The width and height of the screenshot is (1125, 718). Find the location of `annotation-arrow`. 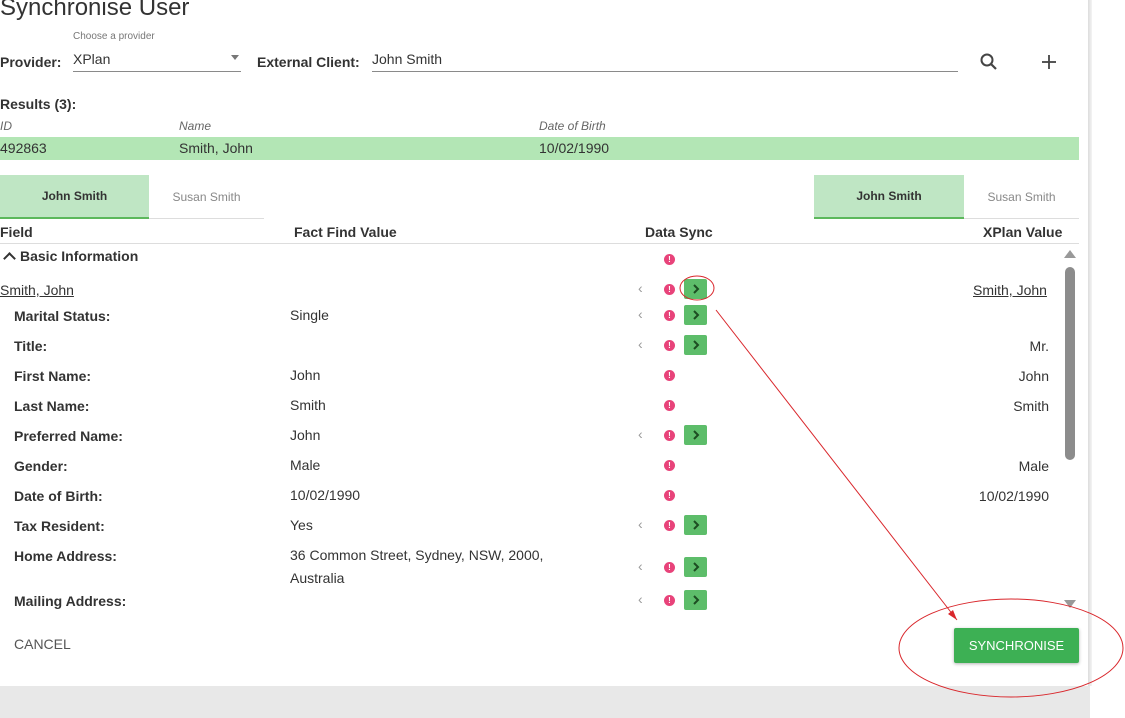

annotation-arrow is located at coordinates (836, 465).